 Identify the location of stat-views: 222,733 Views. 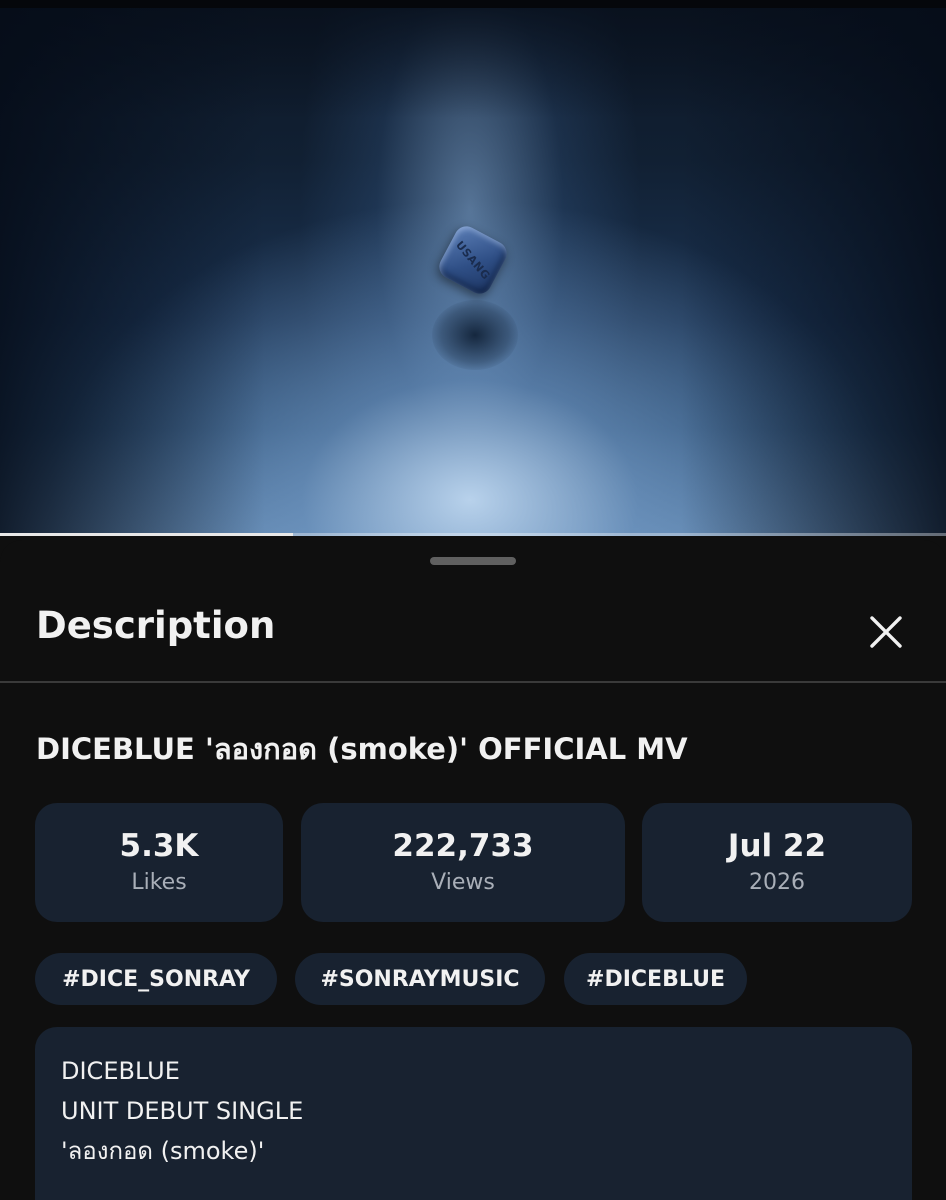
(463, 862).